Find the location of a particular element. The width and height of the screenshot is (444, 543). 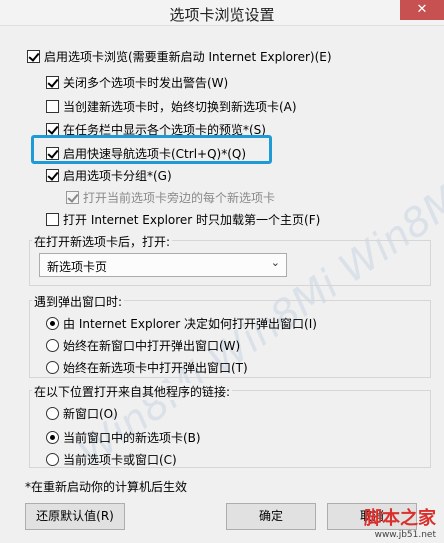

restore-defaults-button: 还原默认值(R) is located at coordinates (75, 516).